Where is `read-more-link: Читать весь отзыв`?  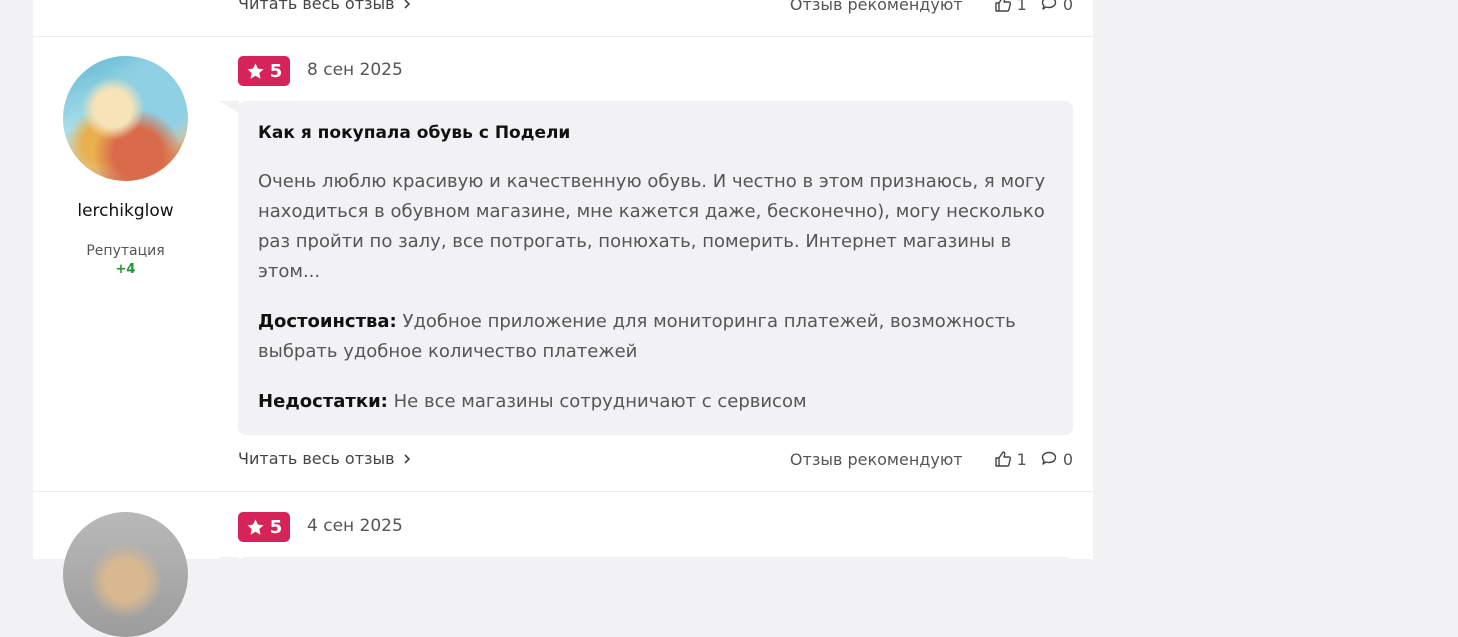
read-more-link: Читать весь отзыв is located at coordinates (325, 458).